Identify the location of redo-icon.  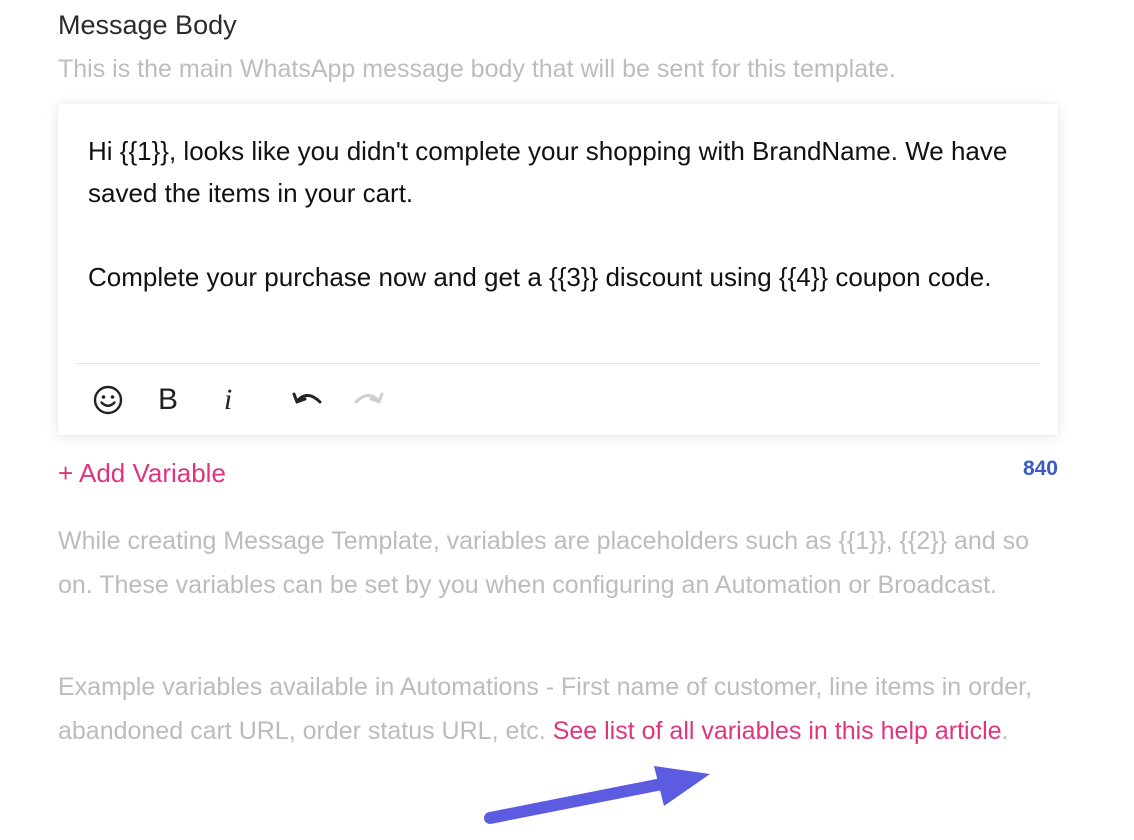
(368, 400).